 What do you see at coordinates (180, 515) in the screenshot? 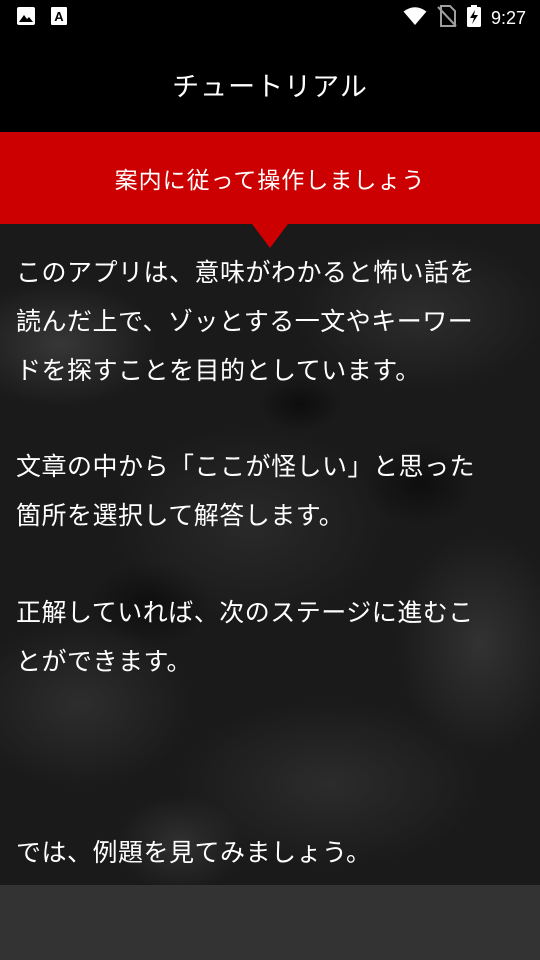
I see `text-line: 箇所を選択して解答します。` at bounding box center [180, 515].